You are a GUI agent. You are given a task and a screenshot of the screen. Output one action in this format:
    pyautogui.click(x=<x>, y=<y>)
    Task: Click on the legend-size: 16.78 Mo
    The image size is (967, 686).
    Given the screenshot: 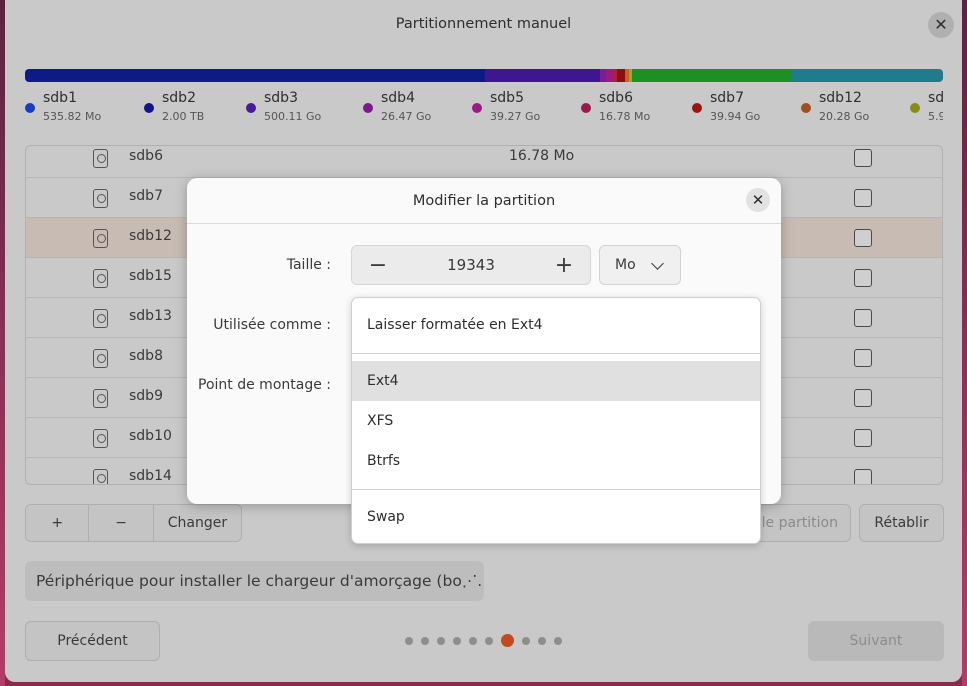 What is the action you would take?
    pyautogui.click(x=625, y=116)
    